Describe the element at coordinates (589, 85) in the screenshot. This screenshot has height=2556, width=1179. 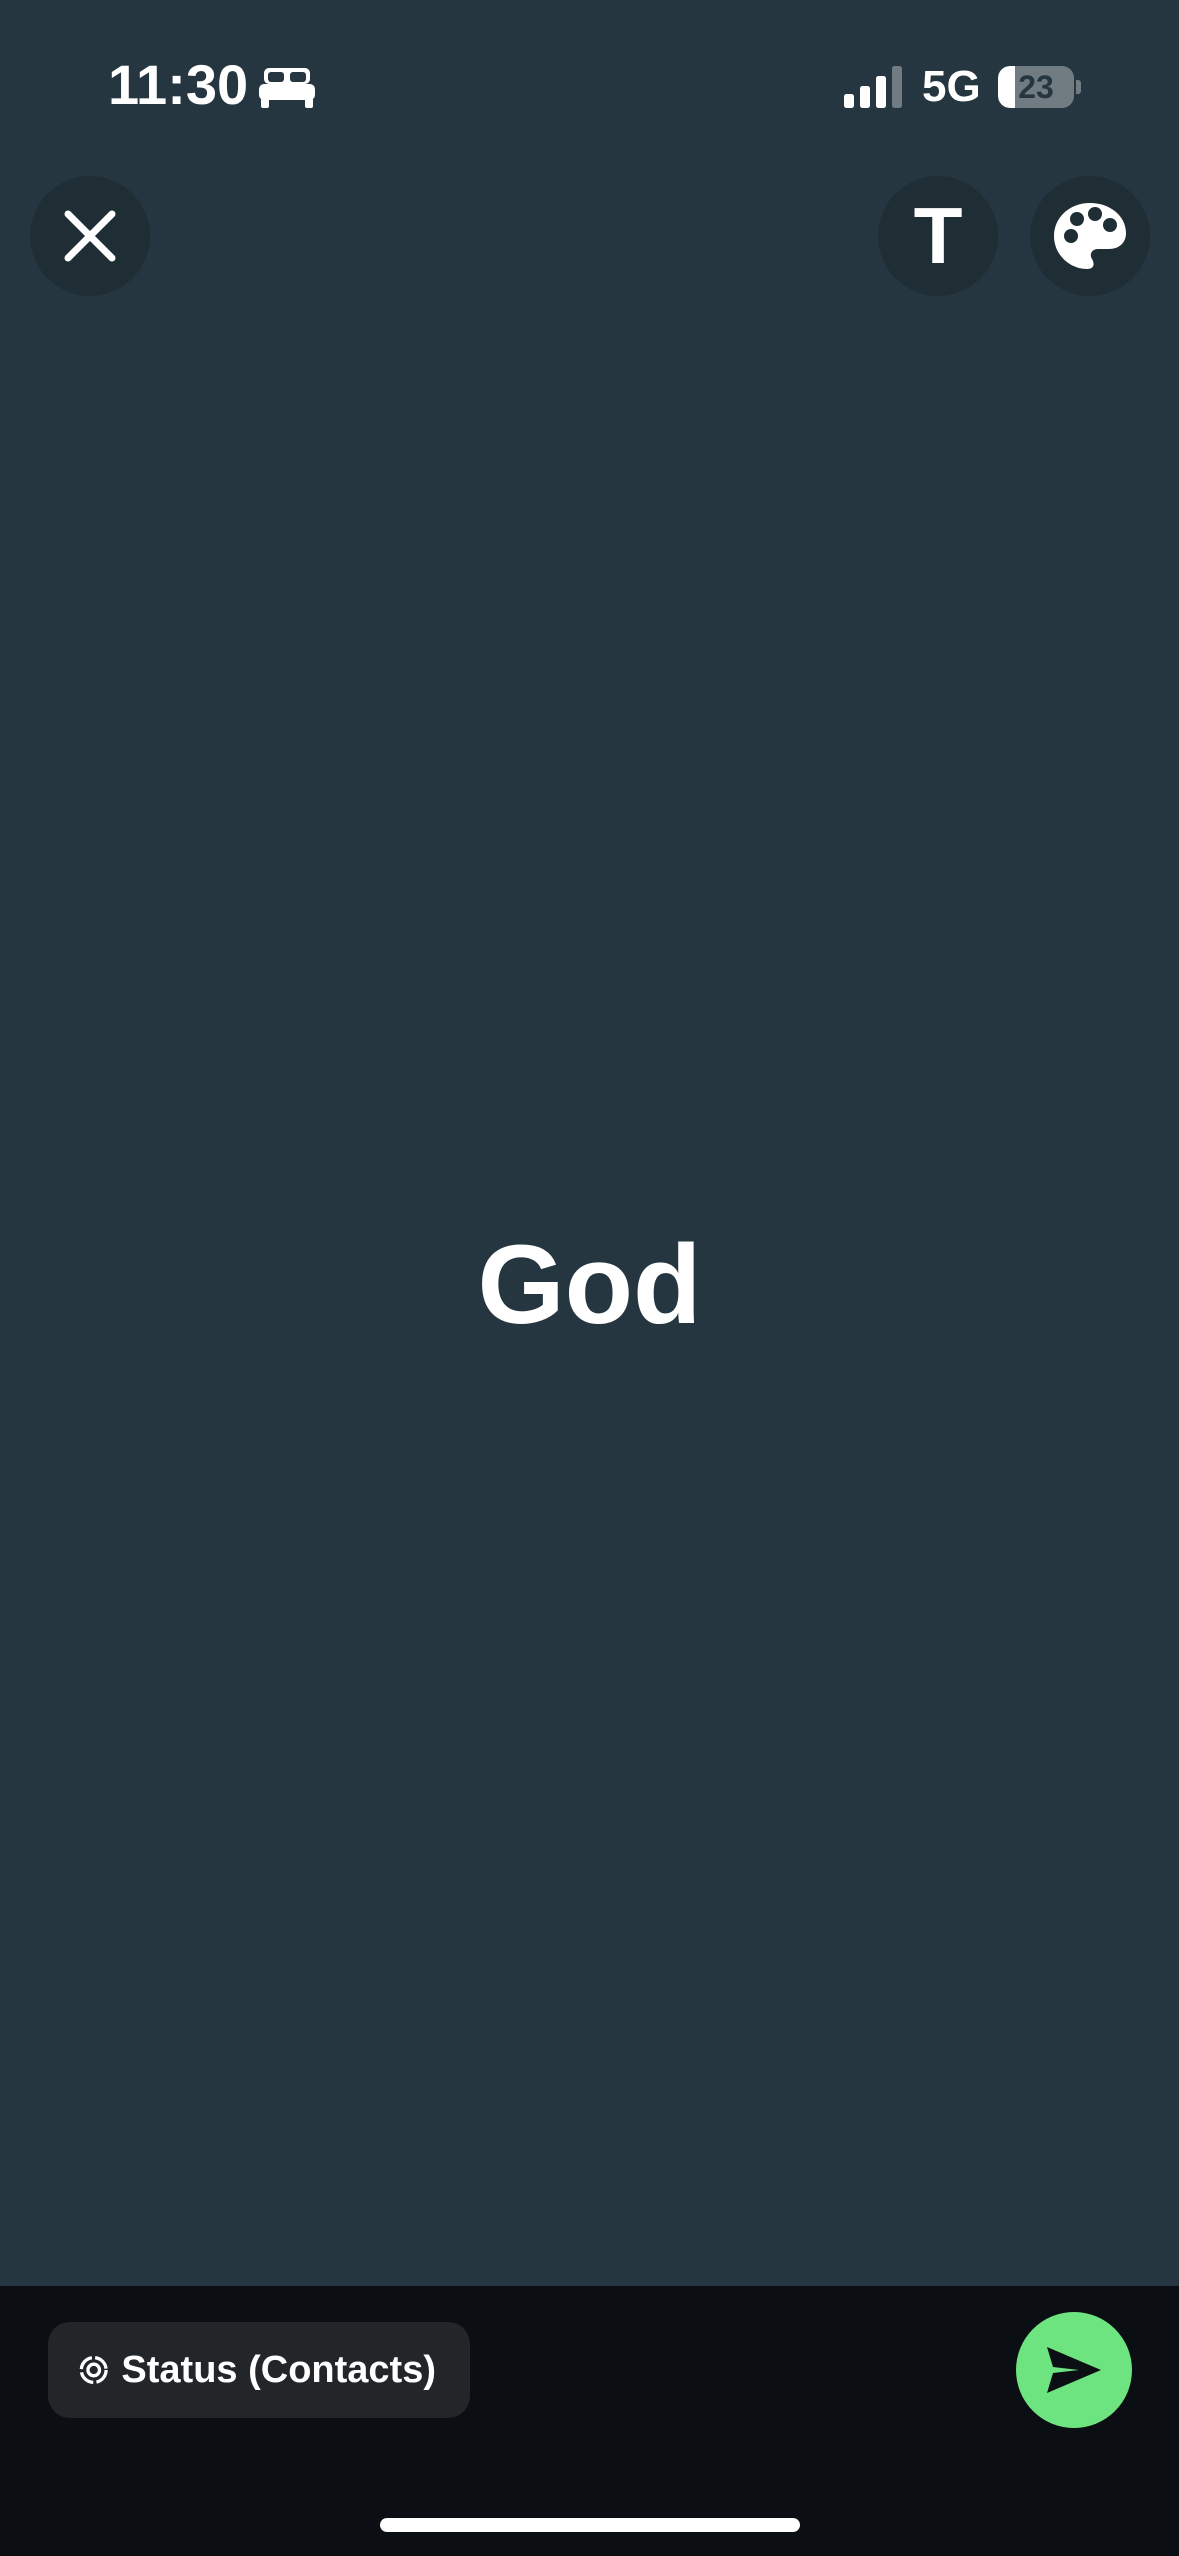
I see `status-bar: 11:30 5G 23` at that location.